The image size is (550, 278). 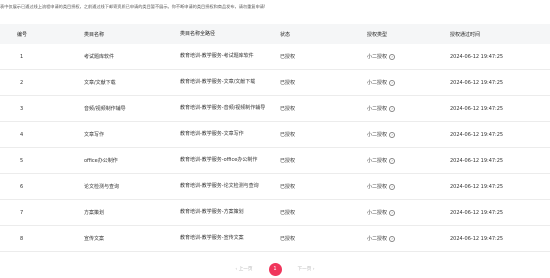 What do you see at coordinates (217, 56) in the screenshot?
I see `row-category-path: 教育培训-教学服务-考试题库软件` at bounding box center [217, 56].